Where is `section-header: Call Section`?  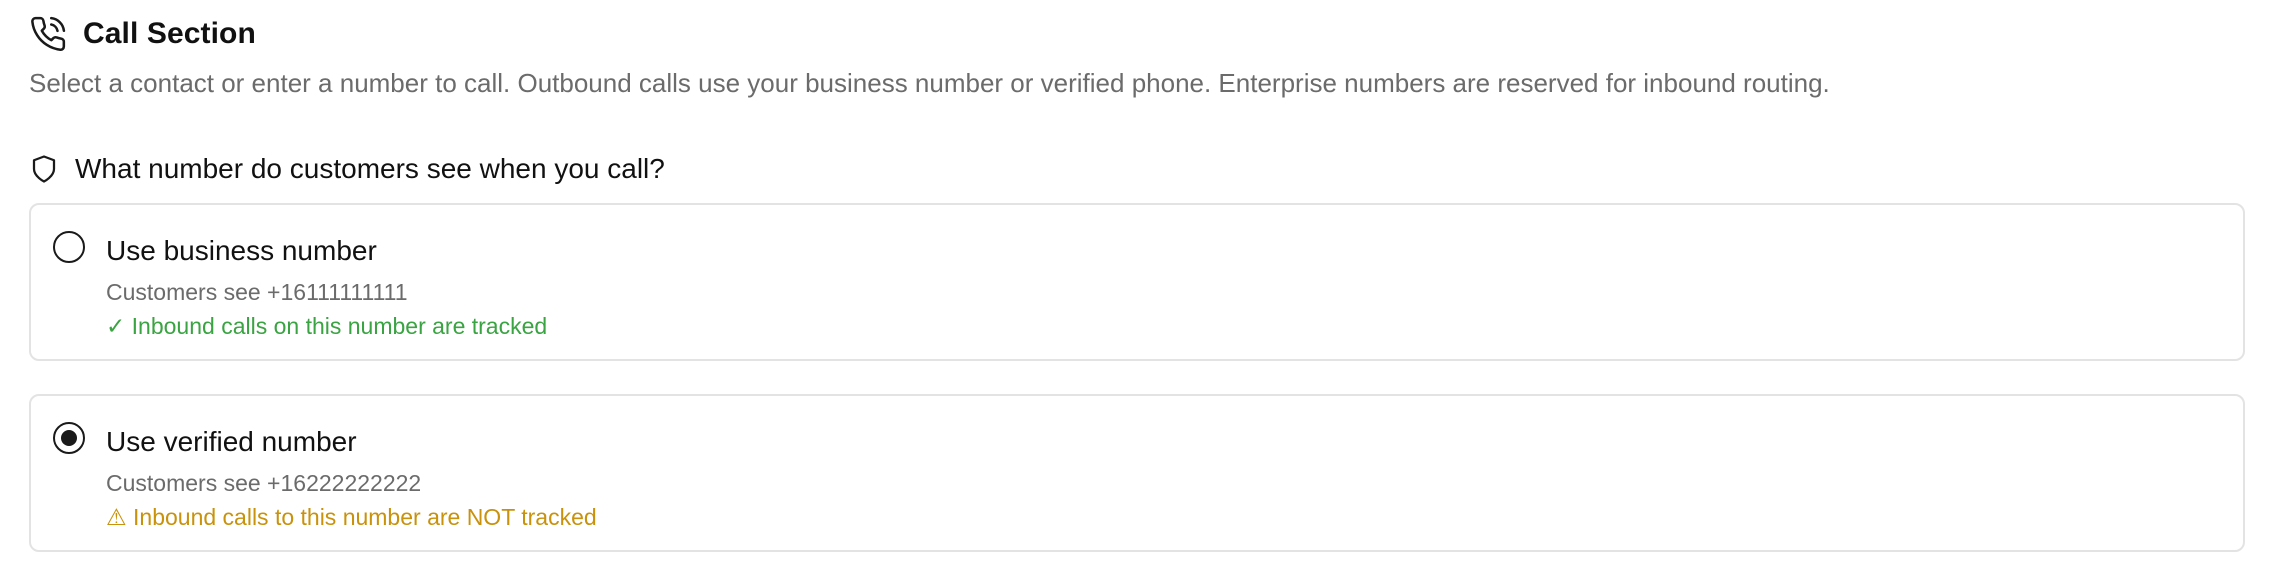
section-header: Call Section is located at coordinates (142, 34).